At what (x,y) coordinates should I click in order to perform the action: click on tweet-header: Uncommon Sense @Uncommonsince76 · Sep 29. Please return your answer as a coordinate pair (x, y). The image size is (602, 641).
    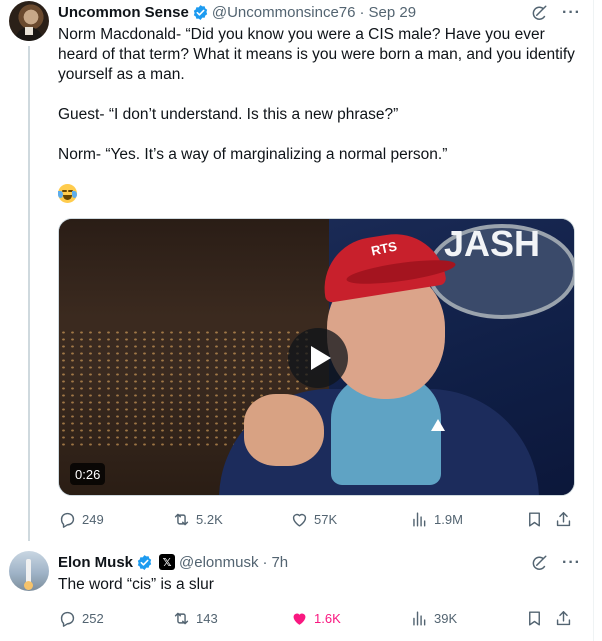
    Looking at the image, I should click on (237, 12).